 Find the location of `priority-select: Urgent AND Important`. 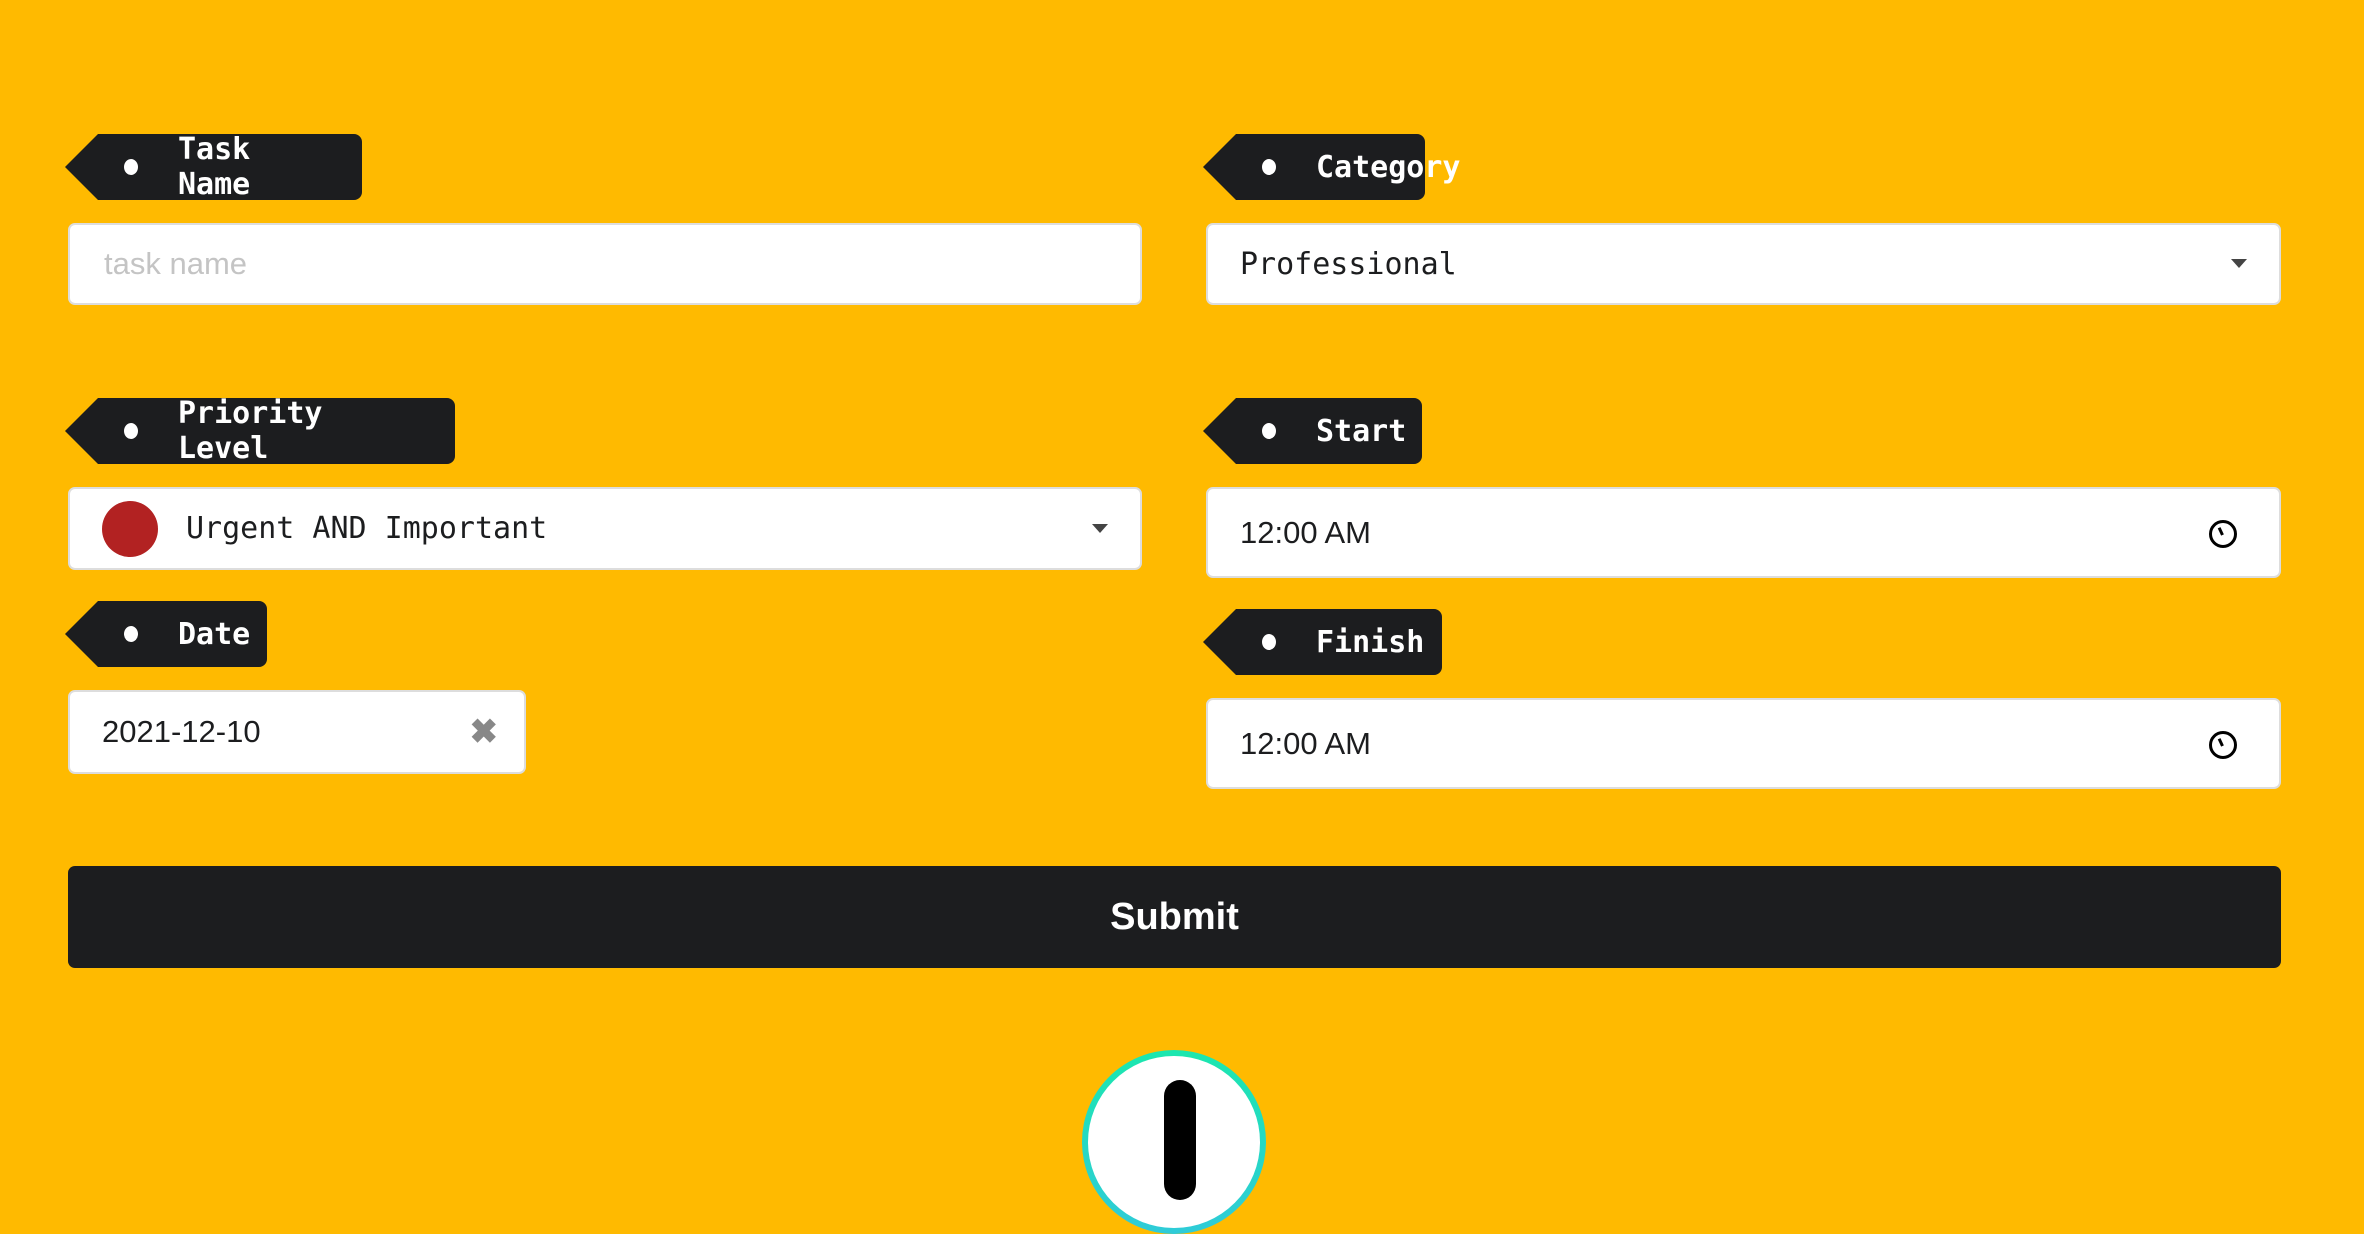

priority-select: Urgent AND Important is located at coordinates (605, 528).